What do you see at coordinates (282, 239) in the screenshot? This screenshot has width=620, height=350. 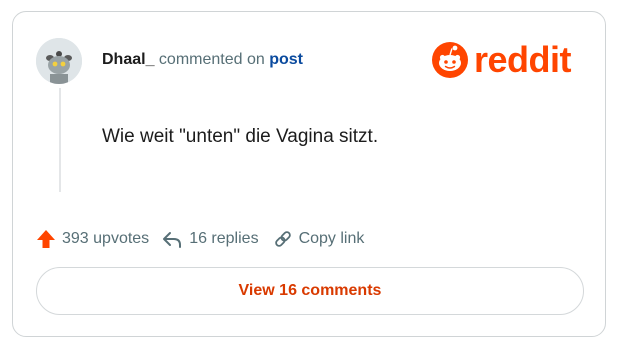 I see `link-chain-icon` at bounding box center [282, 239].